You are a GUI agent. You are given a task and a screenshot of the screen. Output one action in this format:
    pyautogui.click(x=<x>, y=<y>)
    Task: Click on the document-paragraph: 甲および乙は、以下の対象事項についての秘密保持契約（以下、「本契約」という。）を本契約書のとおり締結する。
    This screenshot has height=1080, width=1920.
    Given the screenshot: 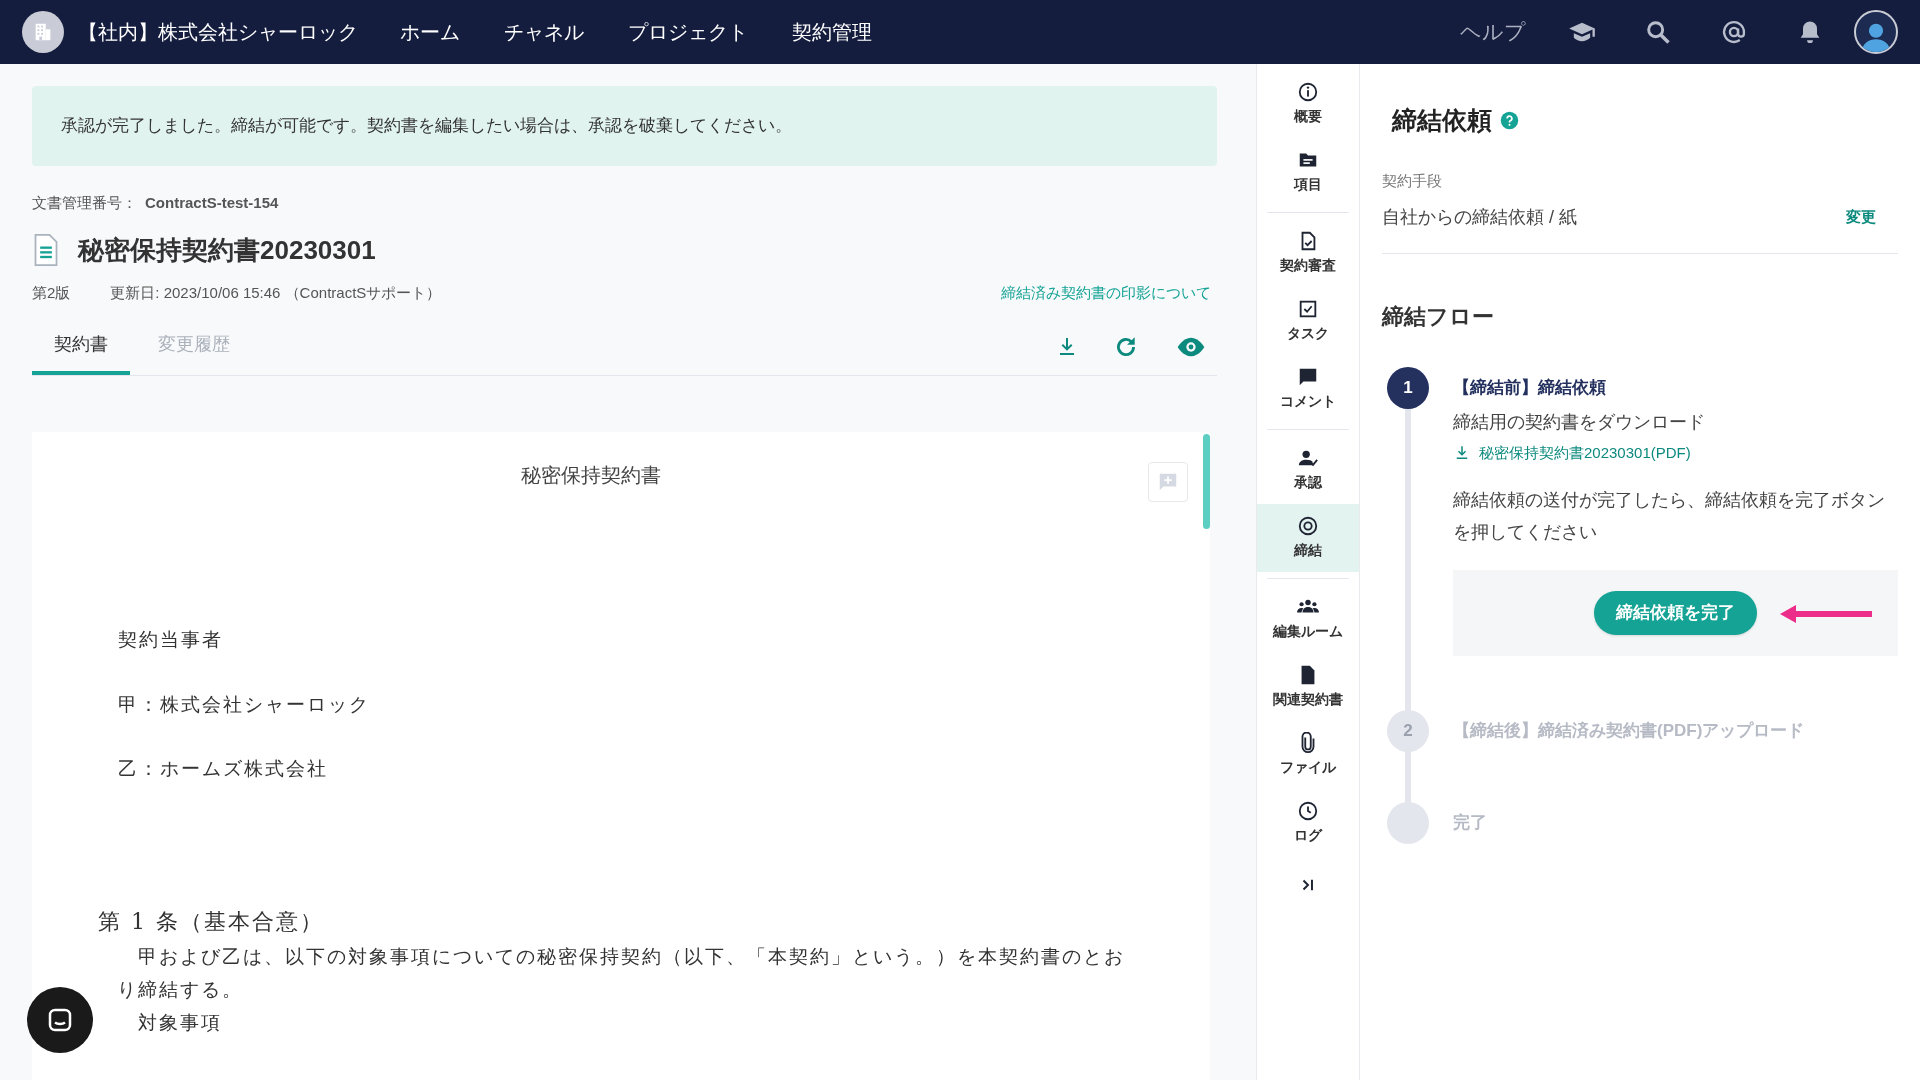 What is the action you would take?
    pyautogui.click(x=621, y=972)
    